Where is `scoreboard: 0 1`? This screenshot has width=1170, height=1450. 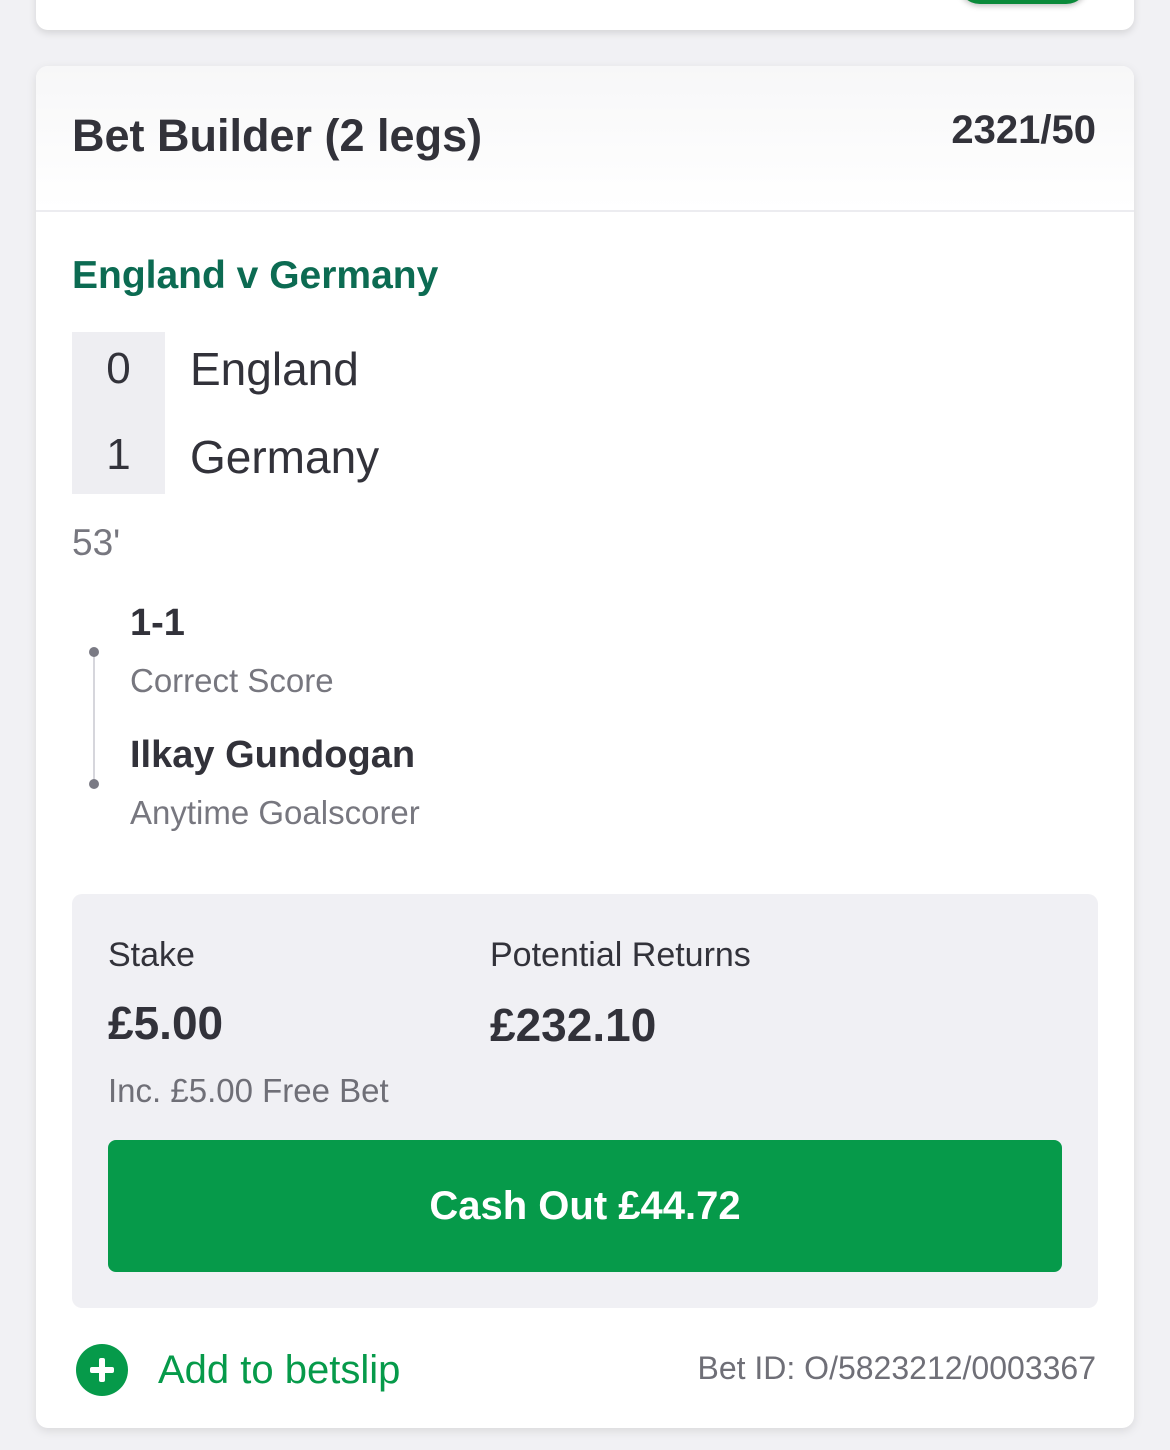
scoreboard: 0 1 is located at coordinates (118, 413).